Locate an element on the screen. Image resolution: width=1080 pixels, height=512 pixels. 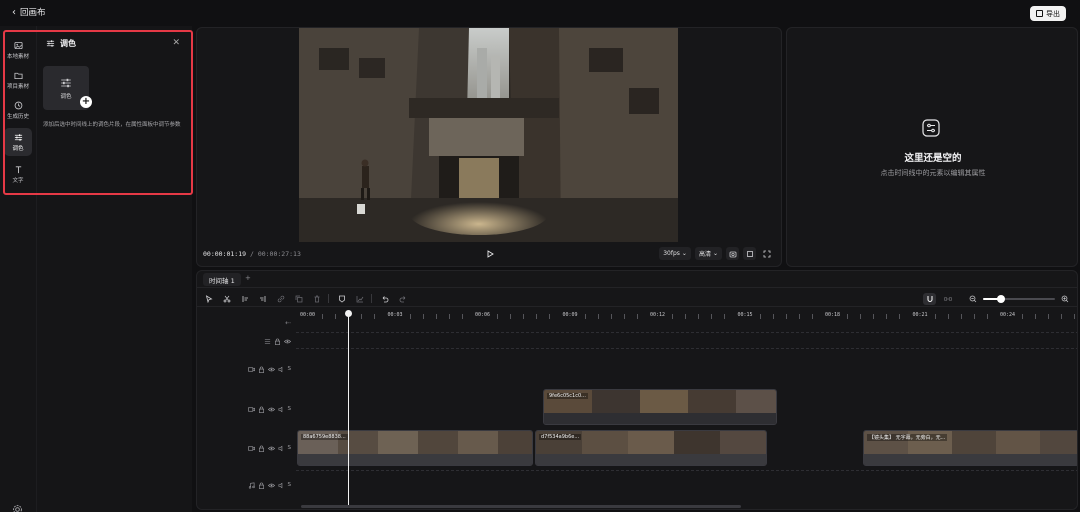
rail-item-project-media: 项目素材 is located at coordinates (18, 80).